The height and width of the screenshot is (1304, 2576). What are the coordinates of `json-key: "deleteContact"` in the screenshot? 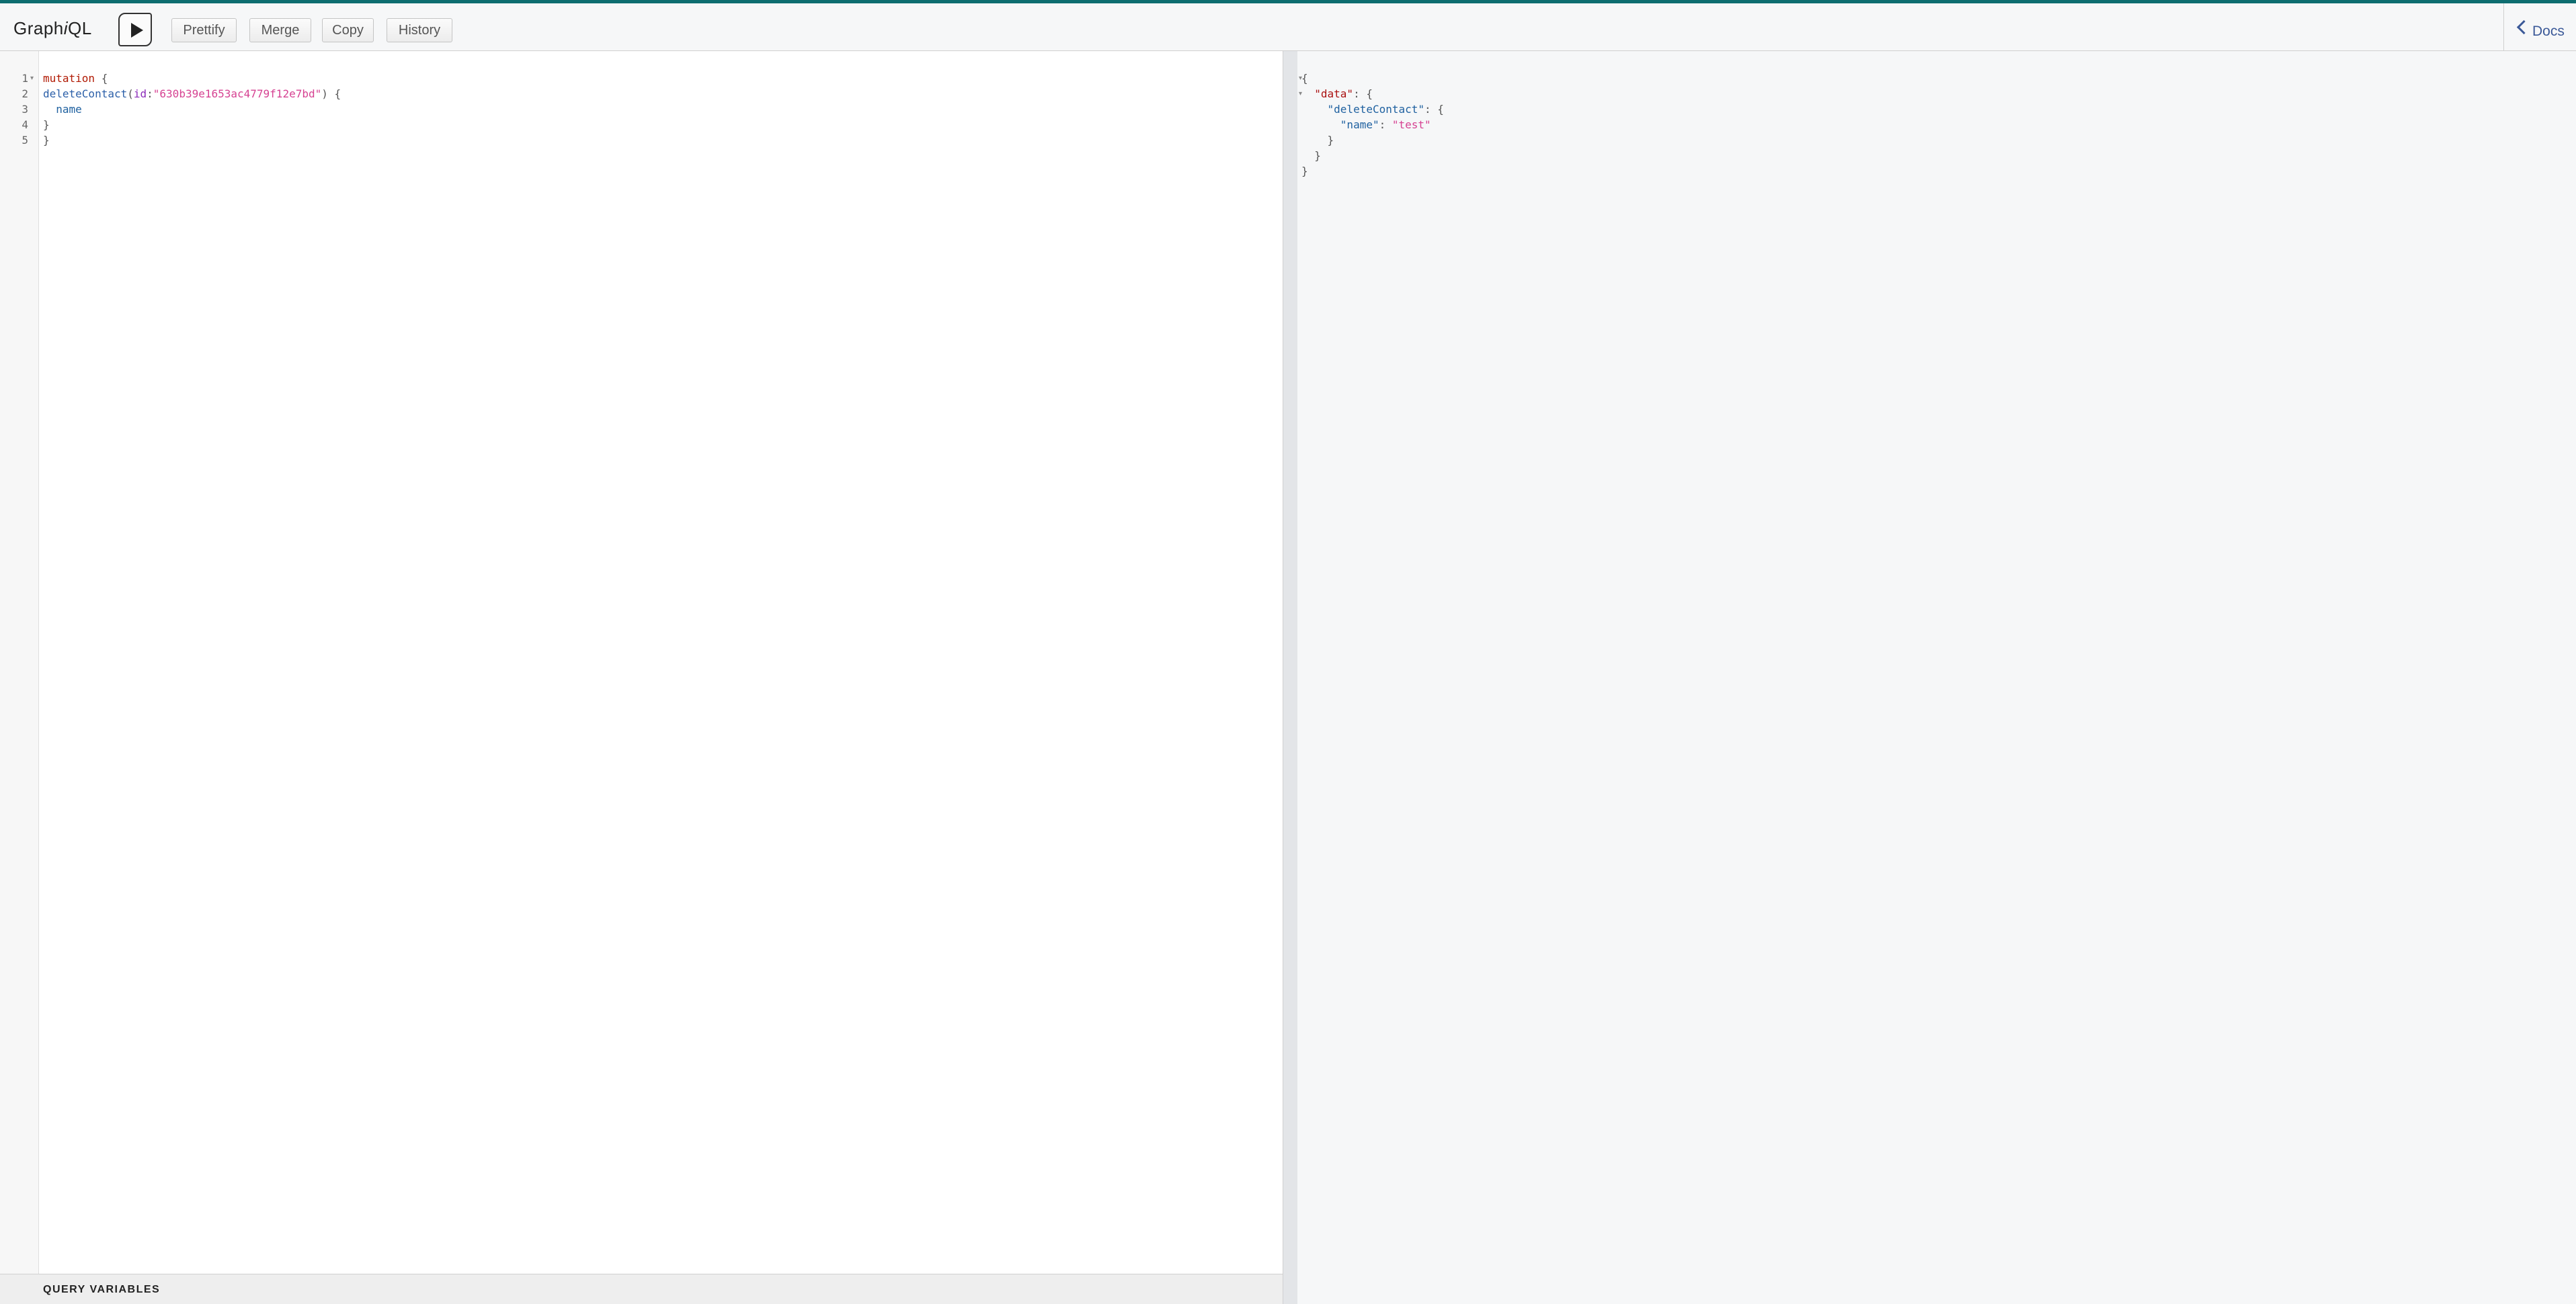 It's located at (1376, 110).